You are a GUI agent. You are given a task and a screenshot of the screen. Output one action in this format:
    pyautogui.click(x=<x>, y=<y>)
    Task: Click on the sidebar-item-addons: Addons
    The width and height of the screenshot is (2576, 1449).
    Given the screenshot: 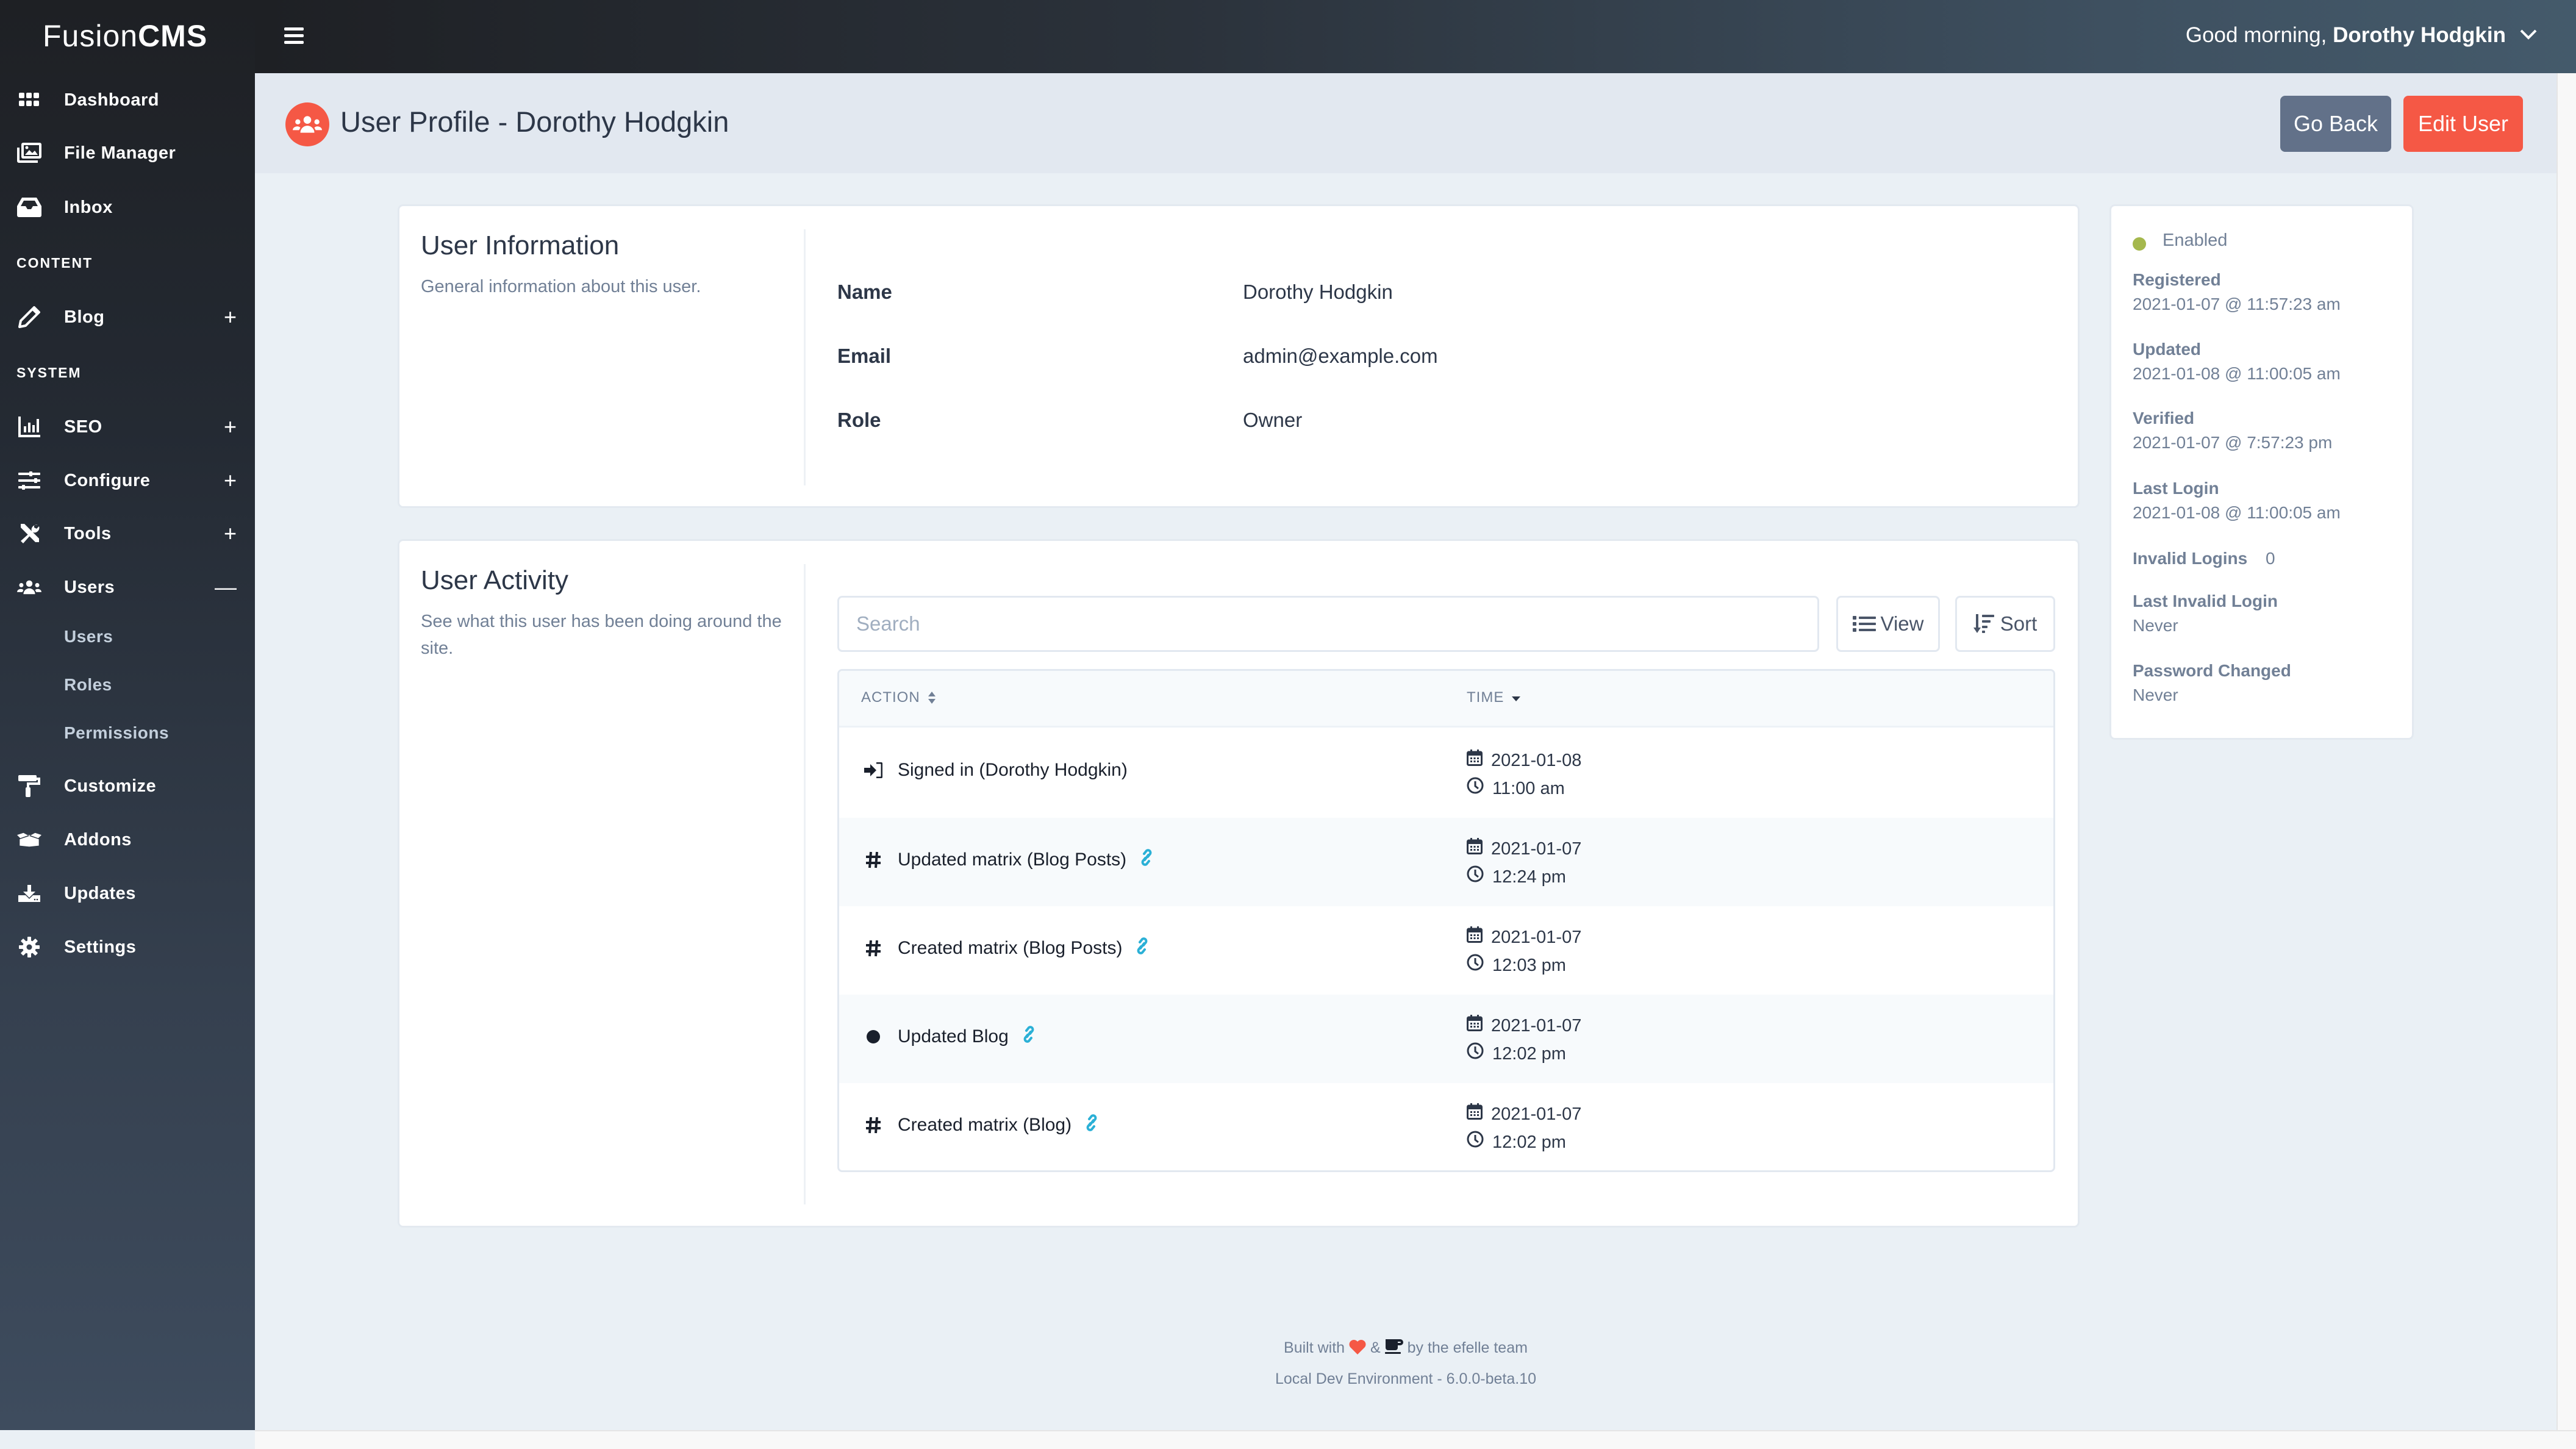 What is the action you would take?
    pyautogui.click(x=127, y=840)
    